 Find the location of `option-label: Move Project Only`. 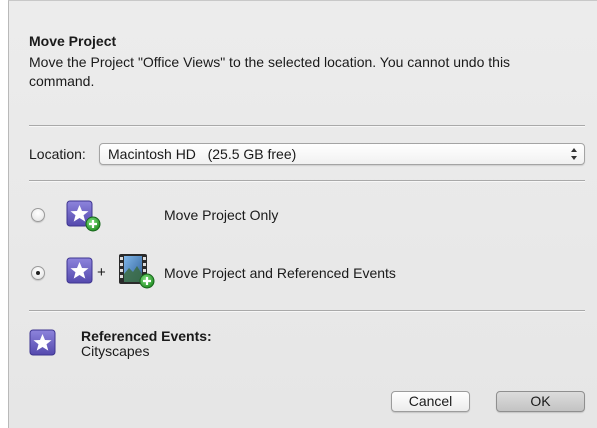

option-label: Move Project Only is located at coordinates (221, 215).